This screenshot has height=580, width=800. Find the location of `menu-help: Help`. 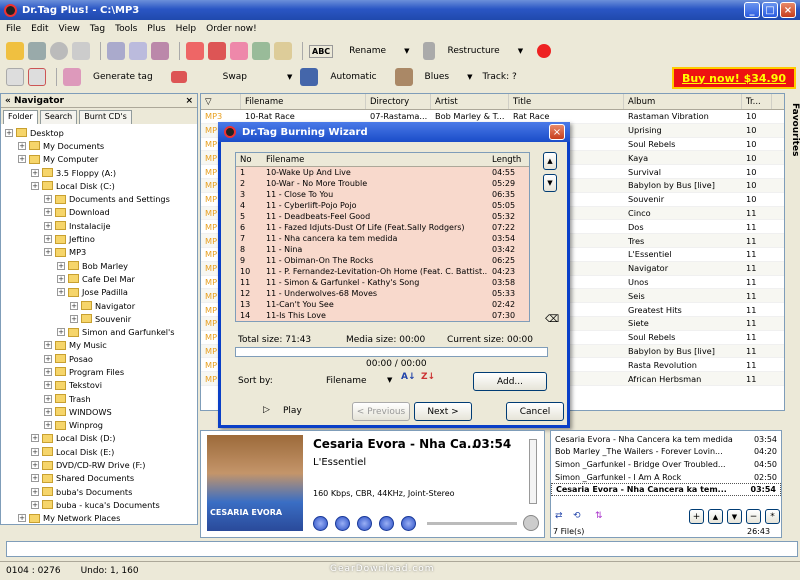

menu-help: Help is located at coordinates (186, 29).